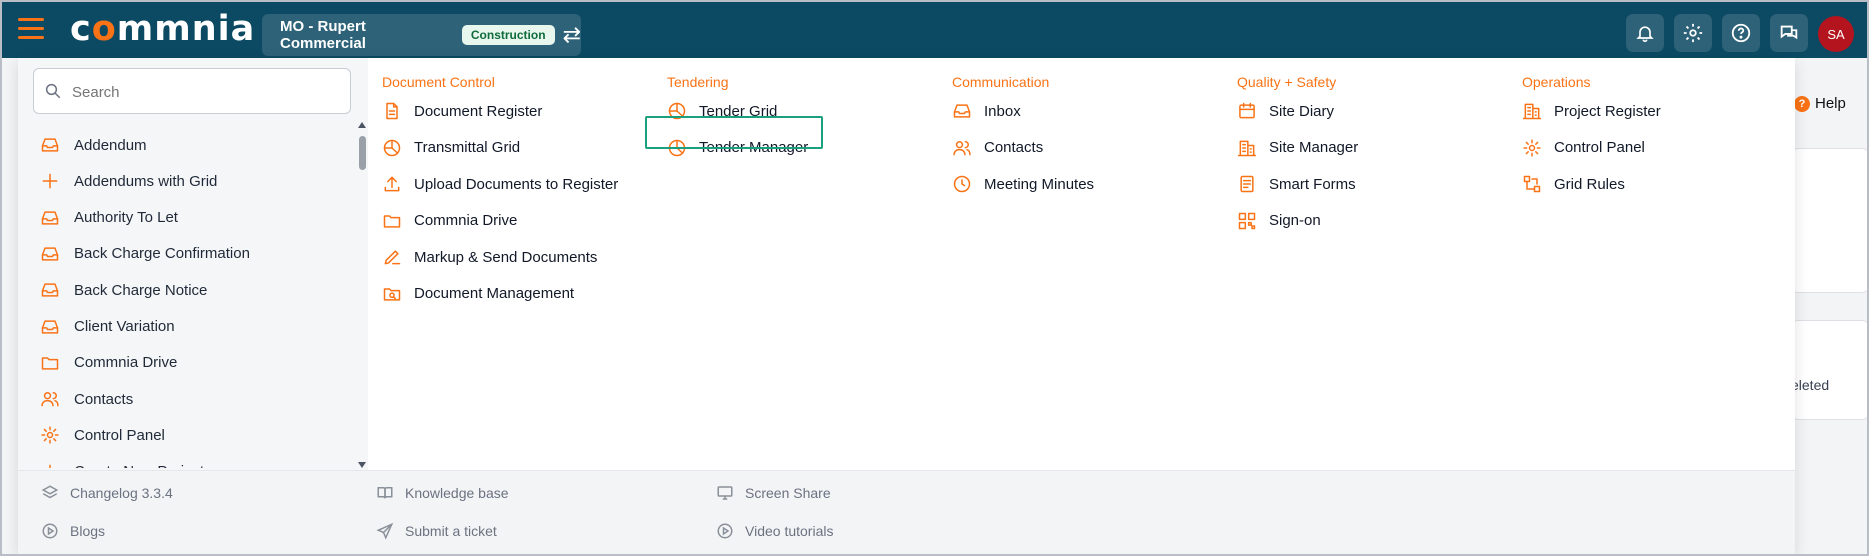  I want to click on submit-ticket-label: Submit a ticket, so click(451, 531).